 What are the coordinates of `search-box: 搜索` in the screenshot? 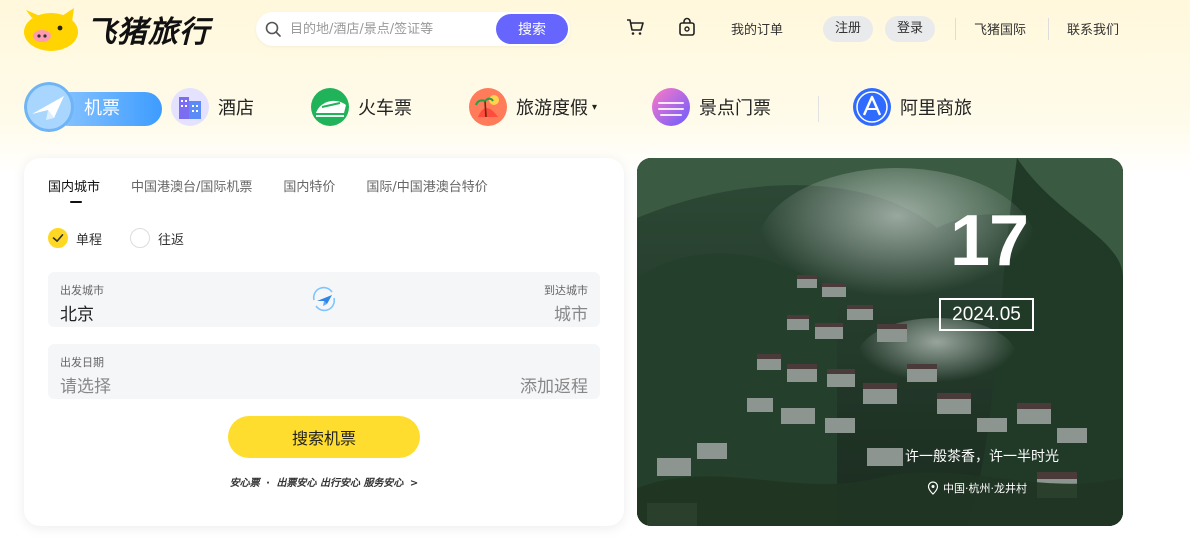 It's located at (413, 29).